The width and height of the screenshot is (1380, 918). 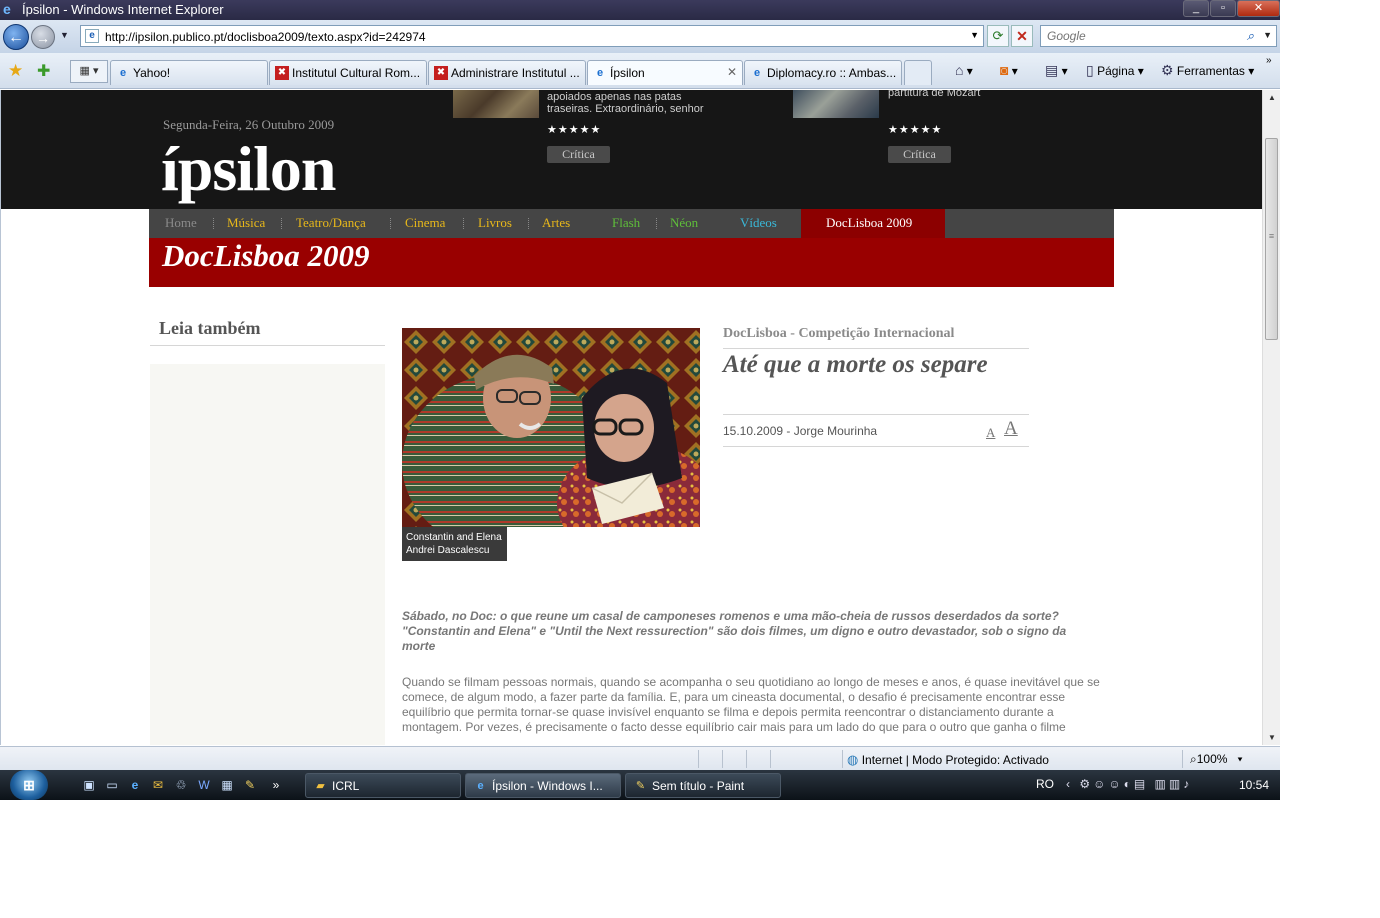 What do you see at coordinates (227, 785) in the screenshot?
I see `calculator-icon: ▦` at bounding box center [227, 785].